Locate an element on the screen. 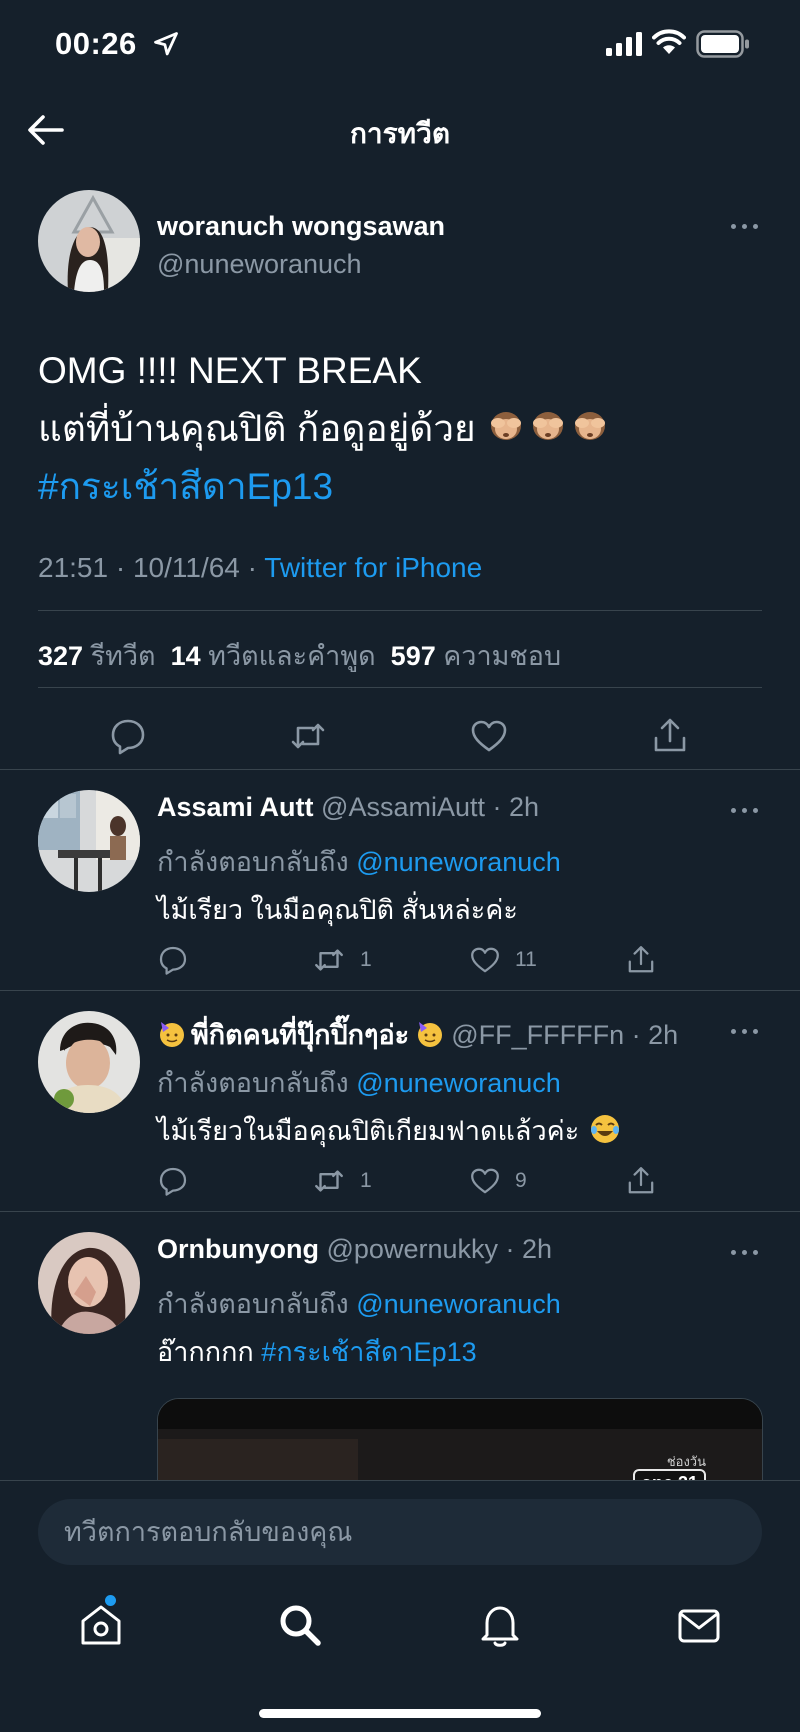  tweet-date: 10/11/64 is located at coordinates (186, 567).